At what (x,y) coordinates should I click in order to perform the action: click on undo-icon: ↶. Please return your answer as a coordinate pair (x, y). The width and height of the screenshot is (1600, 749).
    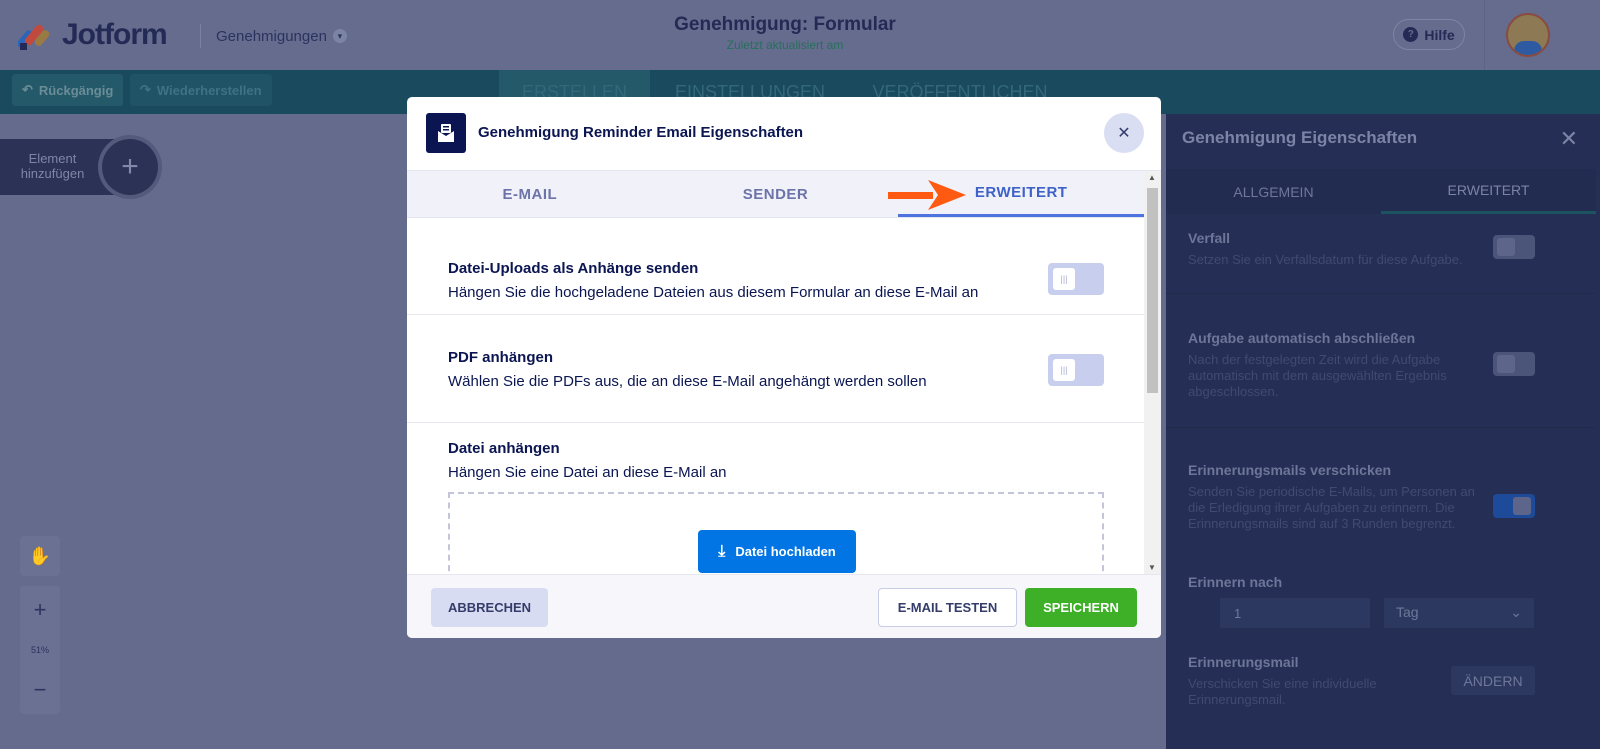
    Looking at the image, I should click on (27, 89).